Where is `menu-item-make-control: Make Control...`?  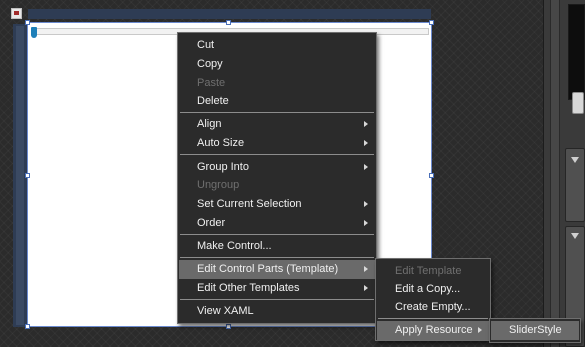
menu-item-make-control: Make Control... is located at coordinates (277, 246).